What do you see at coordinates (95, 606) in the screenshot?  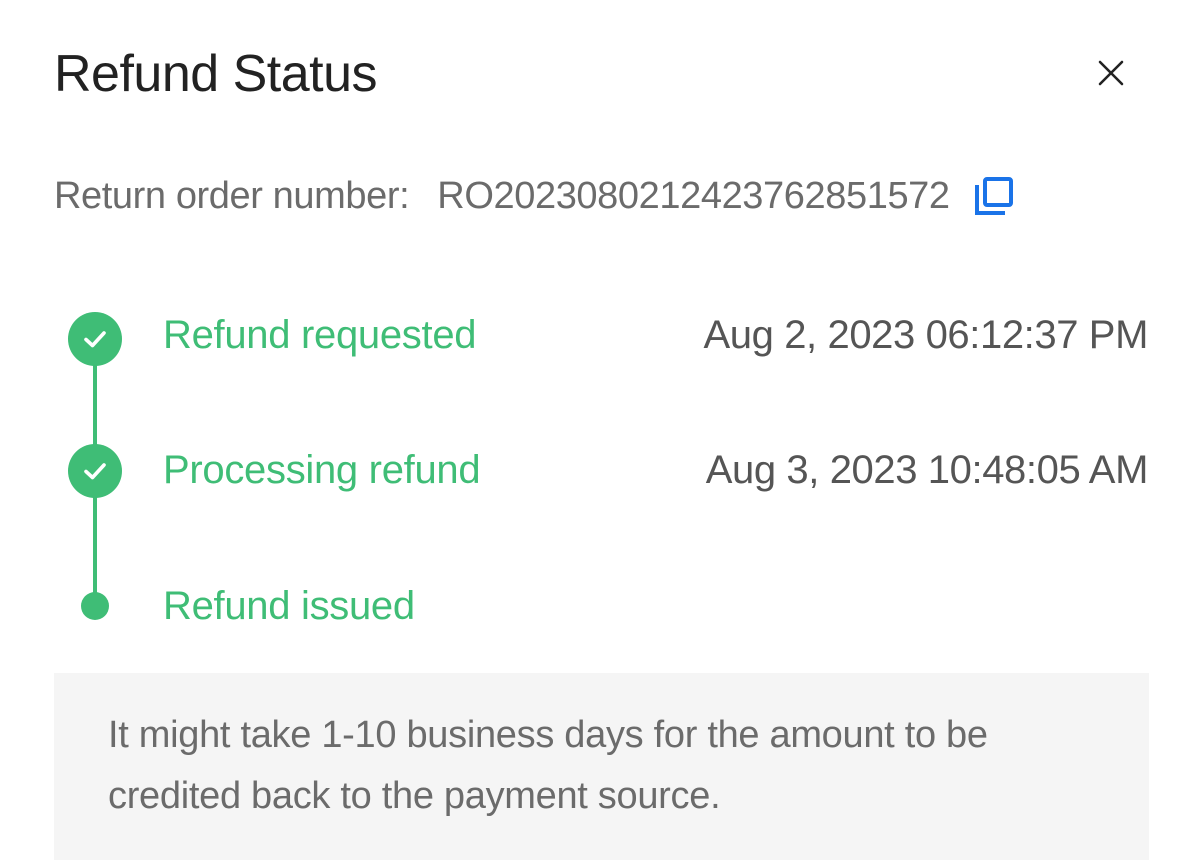 I see `dot-icon` at bounding box center [95, 606].